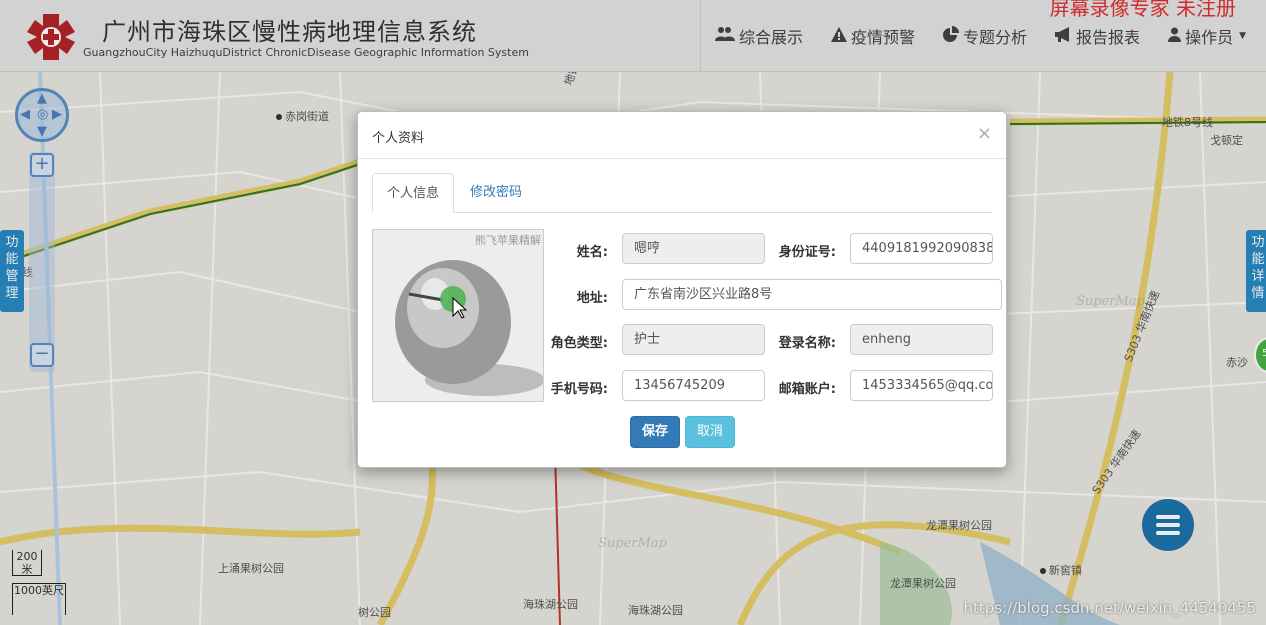 The image size is (1266, 625). What do you see at coordinates (984, 133) in the screenshot?
I see `close-icon: ×` at bounding box center [984, 133].